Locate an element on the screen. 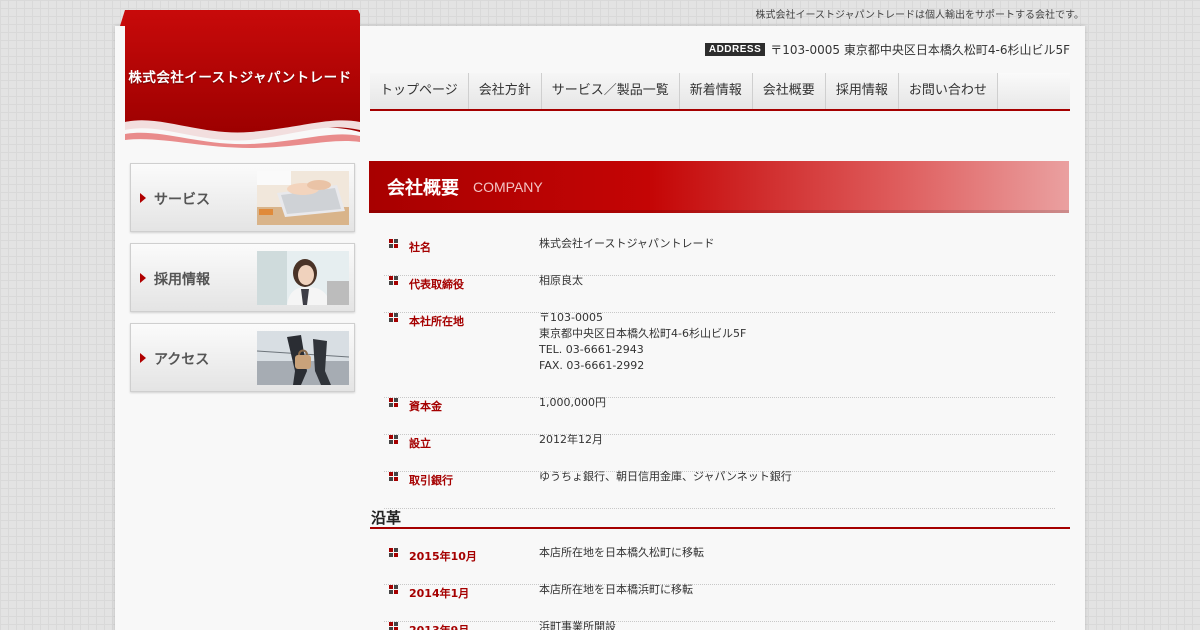  company-info-row-value: ゆうちょ銀行、朝日信用金庫、ジャパンネット銀行 is located at coordinates (665, 477).